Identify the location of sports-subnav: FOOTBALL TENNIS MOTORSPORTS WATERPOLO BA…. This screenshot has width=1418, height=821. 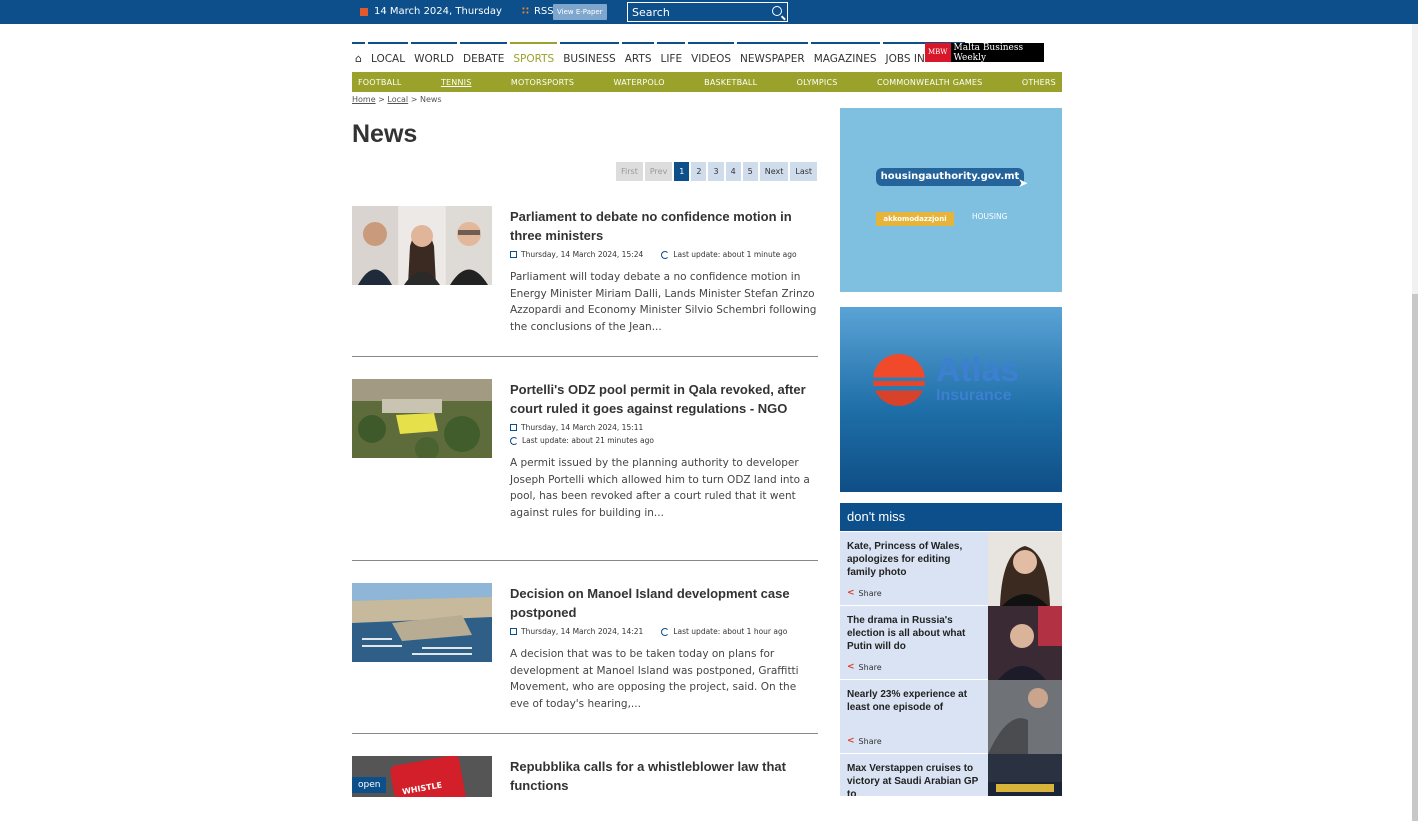
(707, 82).